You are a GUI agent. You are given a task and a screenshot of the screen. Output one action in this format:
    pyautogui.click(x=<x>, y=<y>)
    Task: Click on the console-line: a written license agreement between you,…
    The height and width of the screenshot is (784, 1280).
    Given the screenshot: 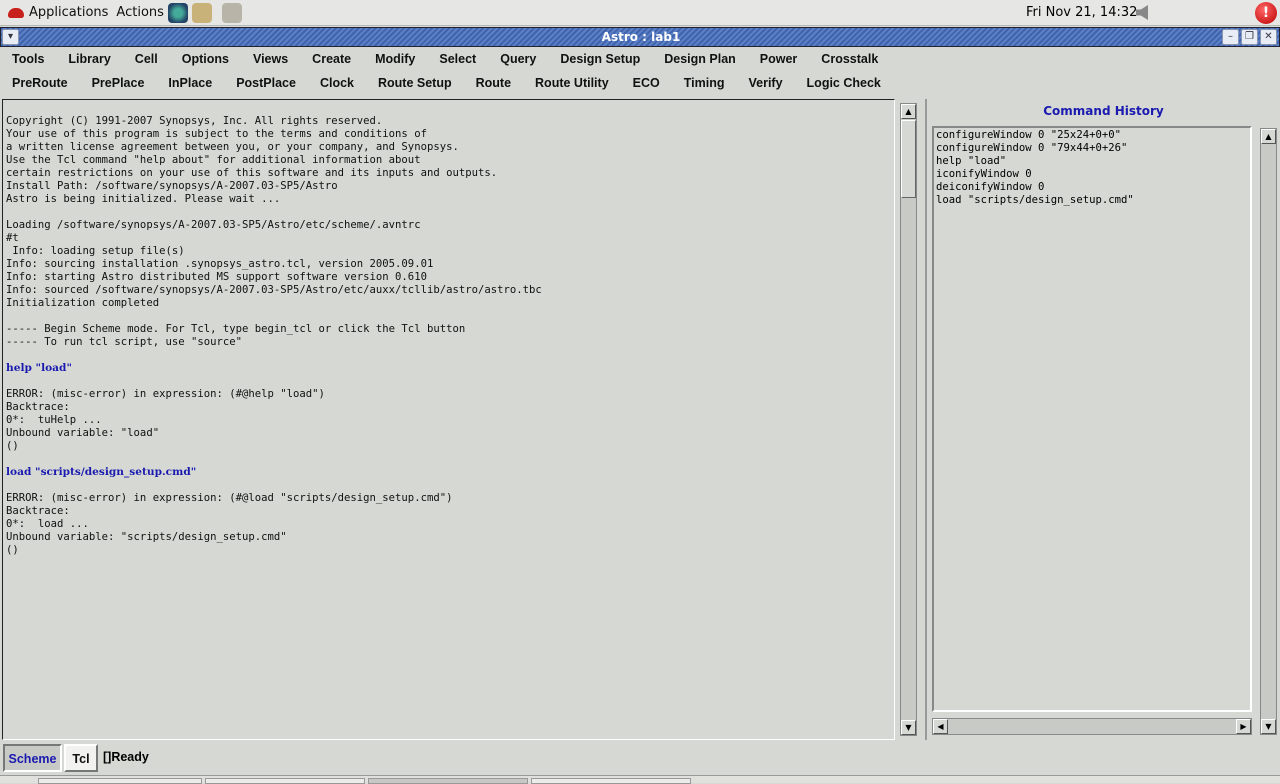 What is the action you would take?
    pyautogui.click(x=232, y=147)
    